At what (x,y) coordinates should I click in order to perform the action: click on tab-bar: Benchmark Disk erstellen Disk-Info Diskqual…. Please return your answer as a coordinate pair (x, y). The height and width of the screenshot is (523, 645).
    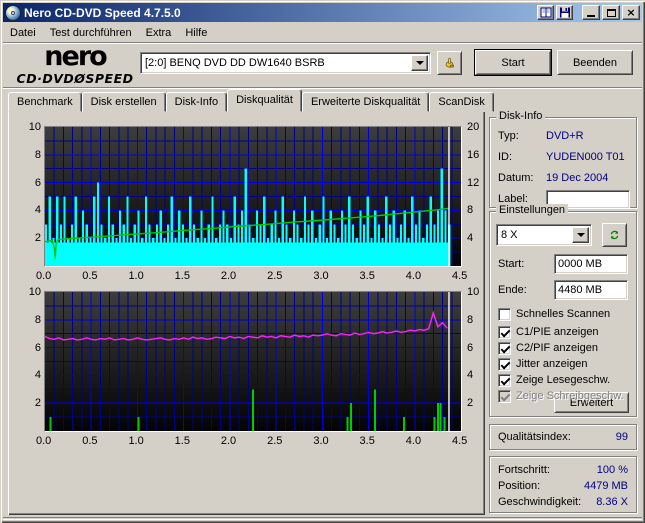
    Looking at the image, I should click on (251, 100).